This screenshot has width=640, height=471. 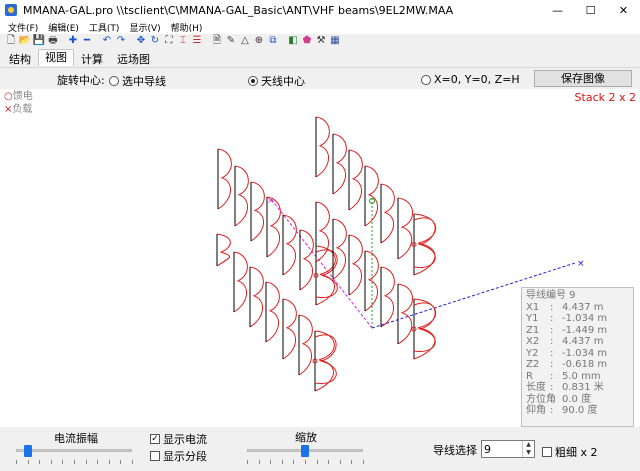 What do you see at coordinates (169, 41) in the screenshot?
I see `resize-icon: ⛶` at bounding box center [169, 41].